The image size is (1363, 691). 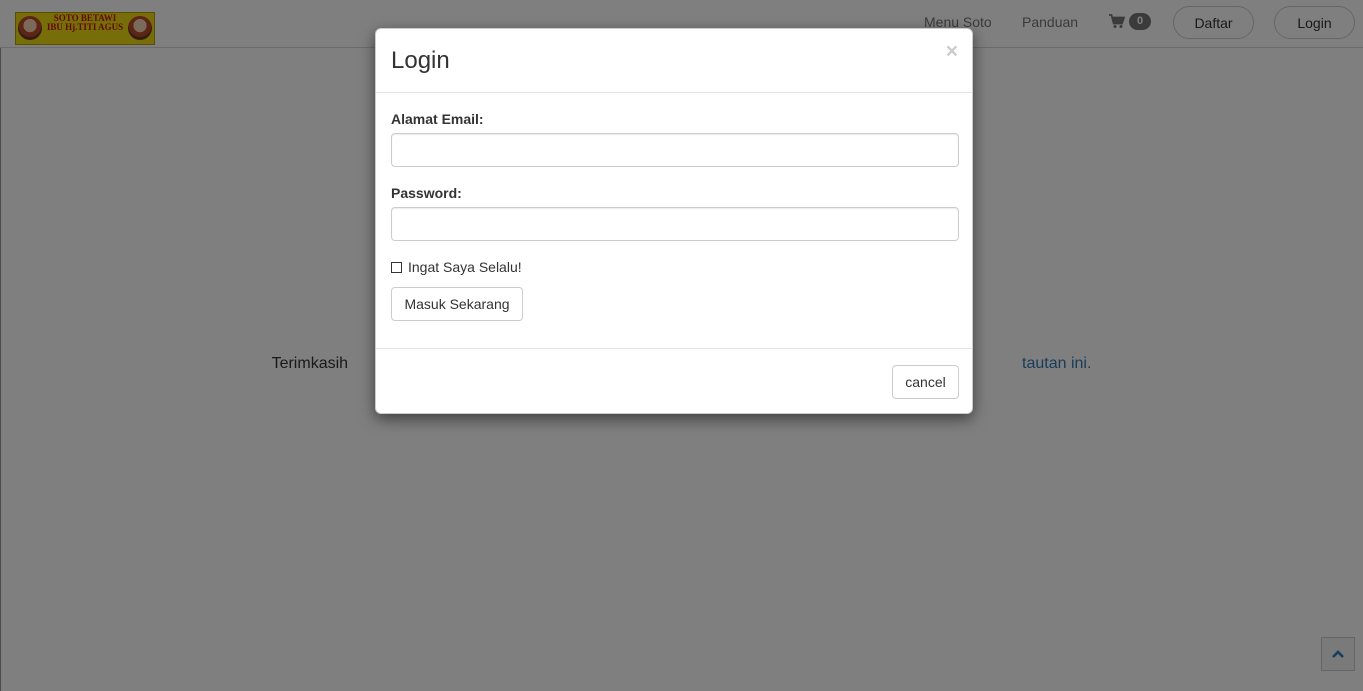 I want to click on submit-login-button: Masuk Sekarang, so click(x=457, y=304).